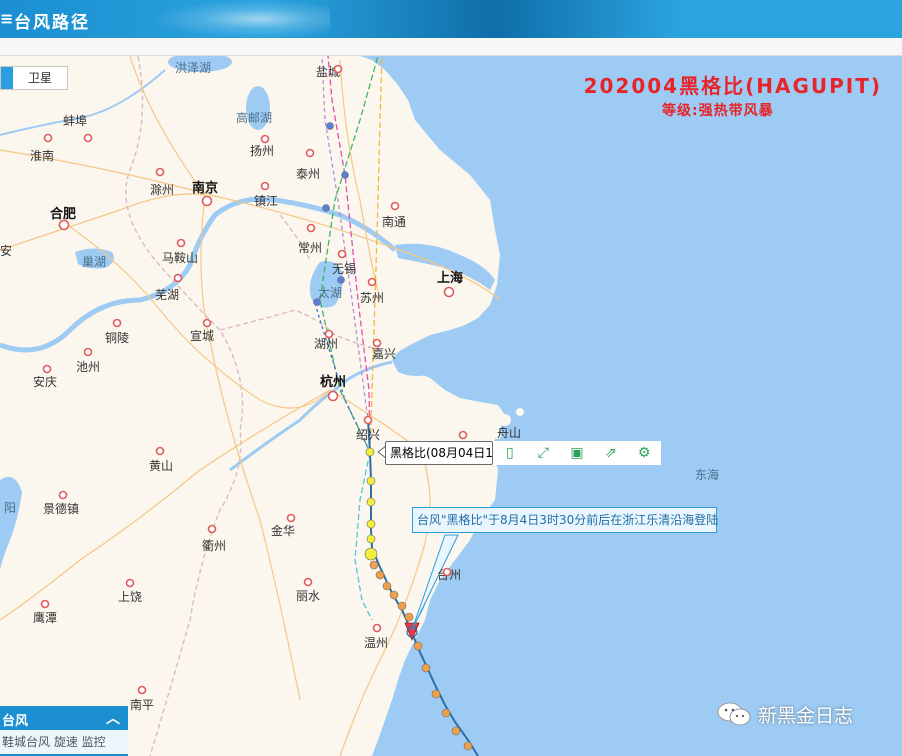 Image resolution: width=902 pixels, height=756 pixels. I want to click on city-bengbu: 蚌埠, so click(75, 121).